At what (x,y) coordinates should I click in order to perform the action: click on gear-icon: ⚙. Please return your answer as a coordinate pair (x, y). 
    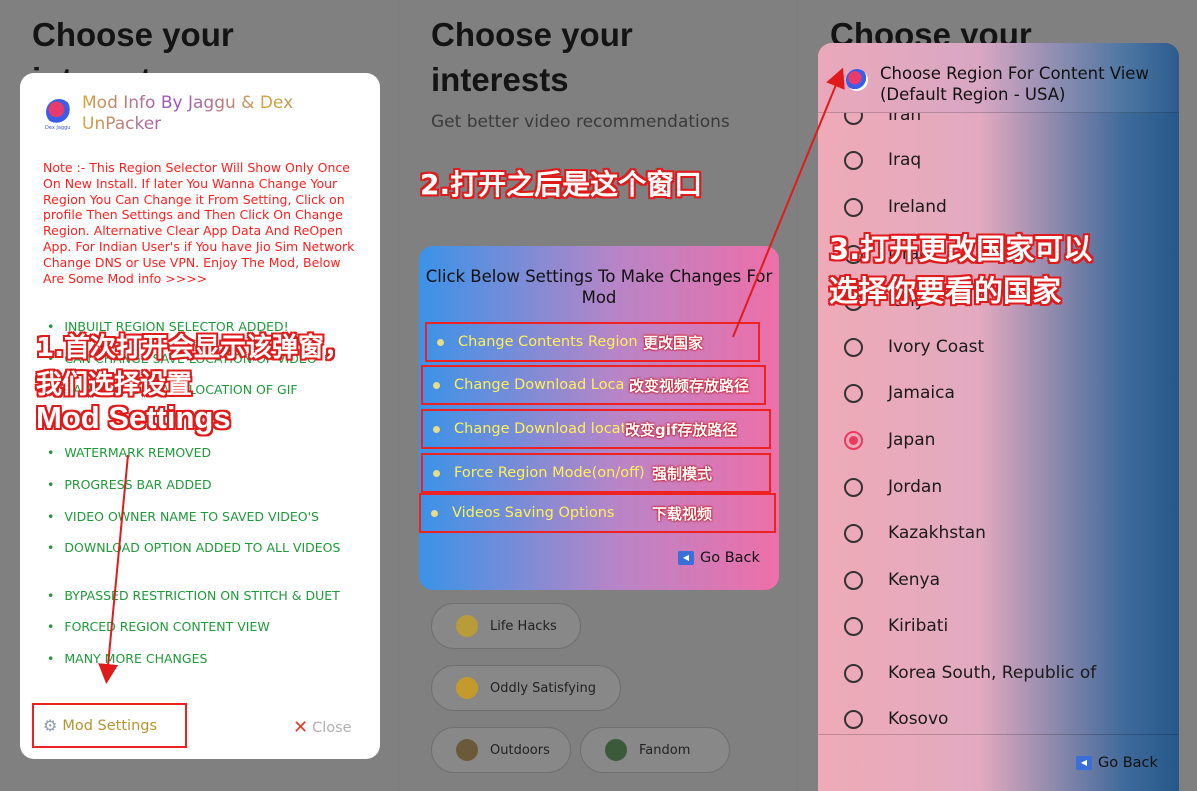
    Looking at the image, I should click on (50, 725).